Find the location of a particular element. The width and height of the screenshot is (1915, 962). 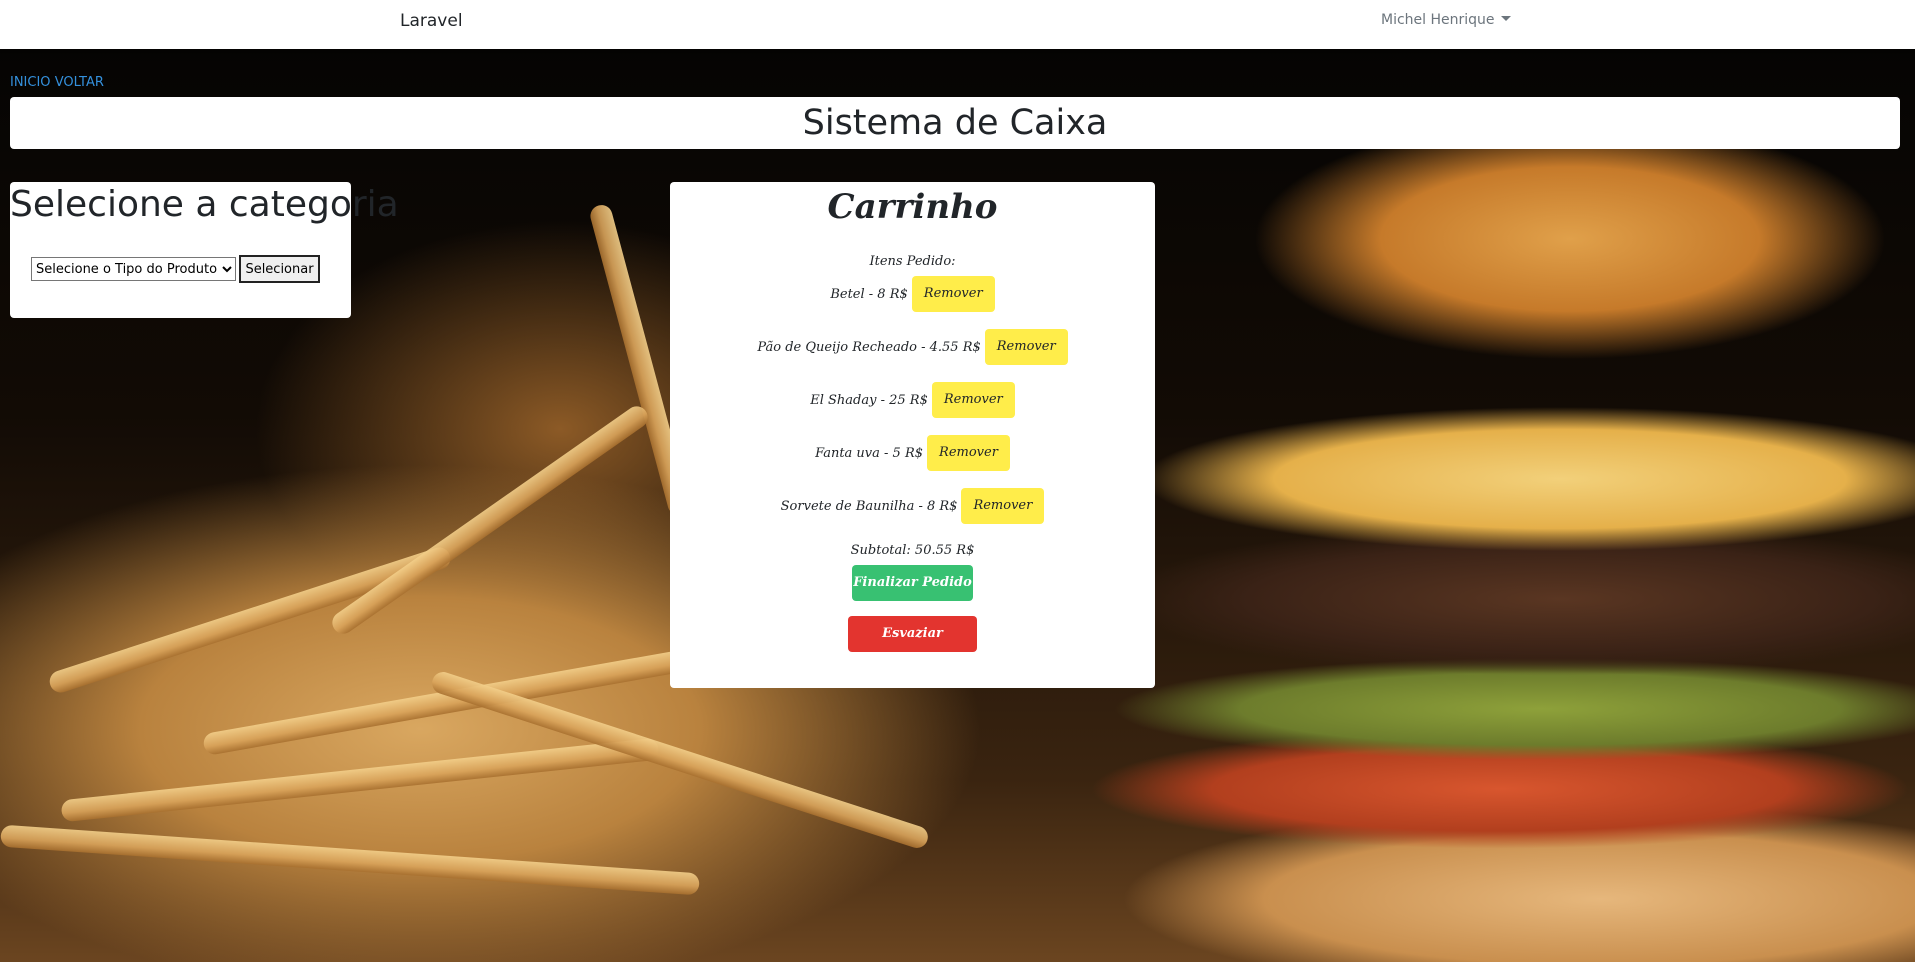

select-button: Selecionar is located at coordinates (279, 269).